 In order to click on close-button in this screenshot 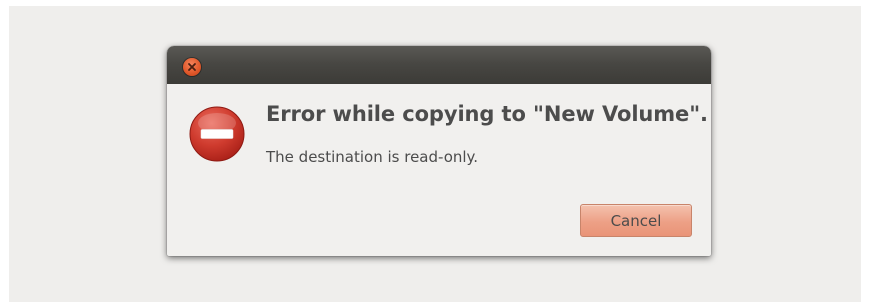, I will do `click(192, 67)`.